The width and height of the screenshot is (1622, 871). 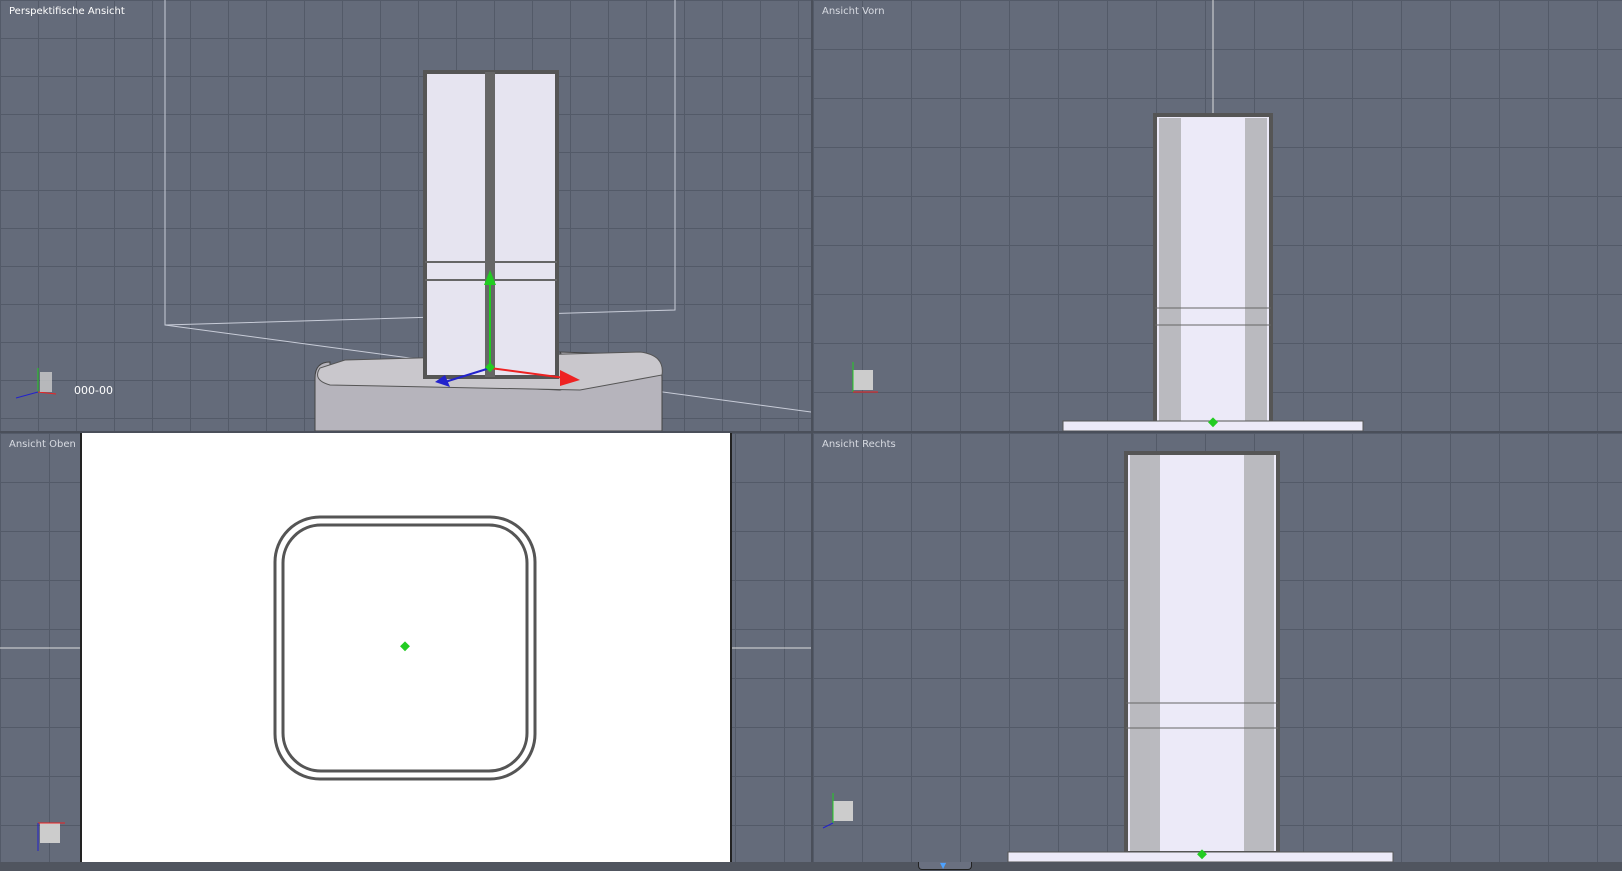 I want to click on status-bar, so click(x=811, y=866).